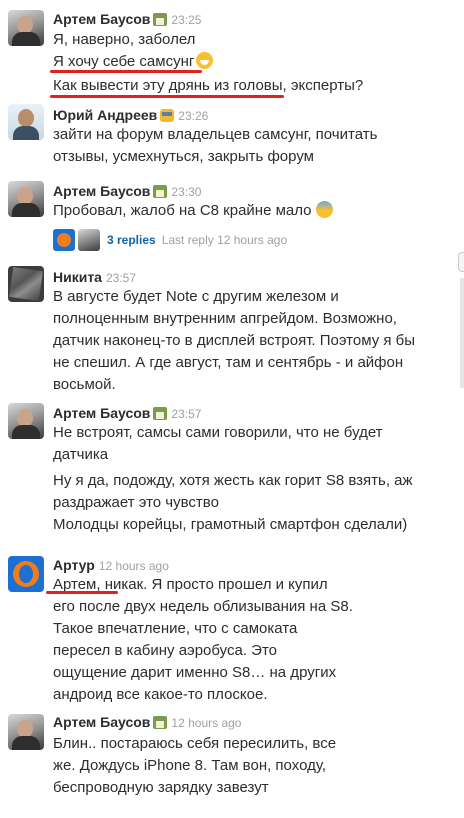 This screenshot has height=818, width=464. Describe the element at coordinates (136, 502) in the screenshot. I see `message-line: раздражает это чувство` at that location.